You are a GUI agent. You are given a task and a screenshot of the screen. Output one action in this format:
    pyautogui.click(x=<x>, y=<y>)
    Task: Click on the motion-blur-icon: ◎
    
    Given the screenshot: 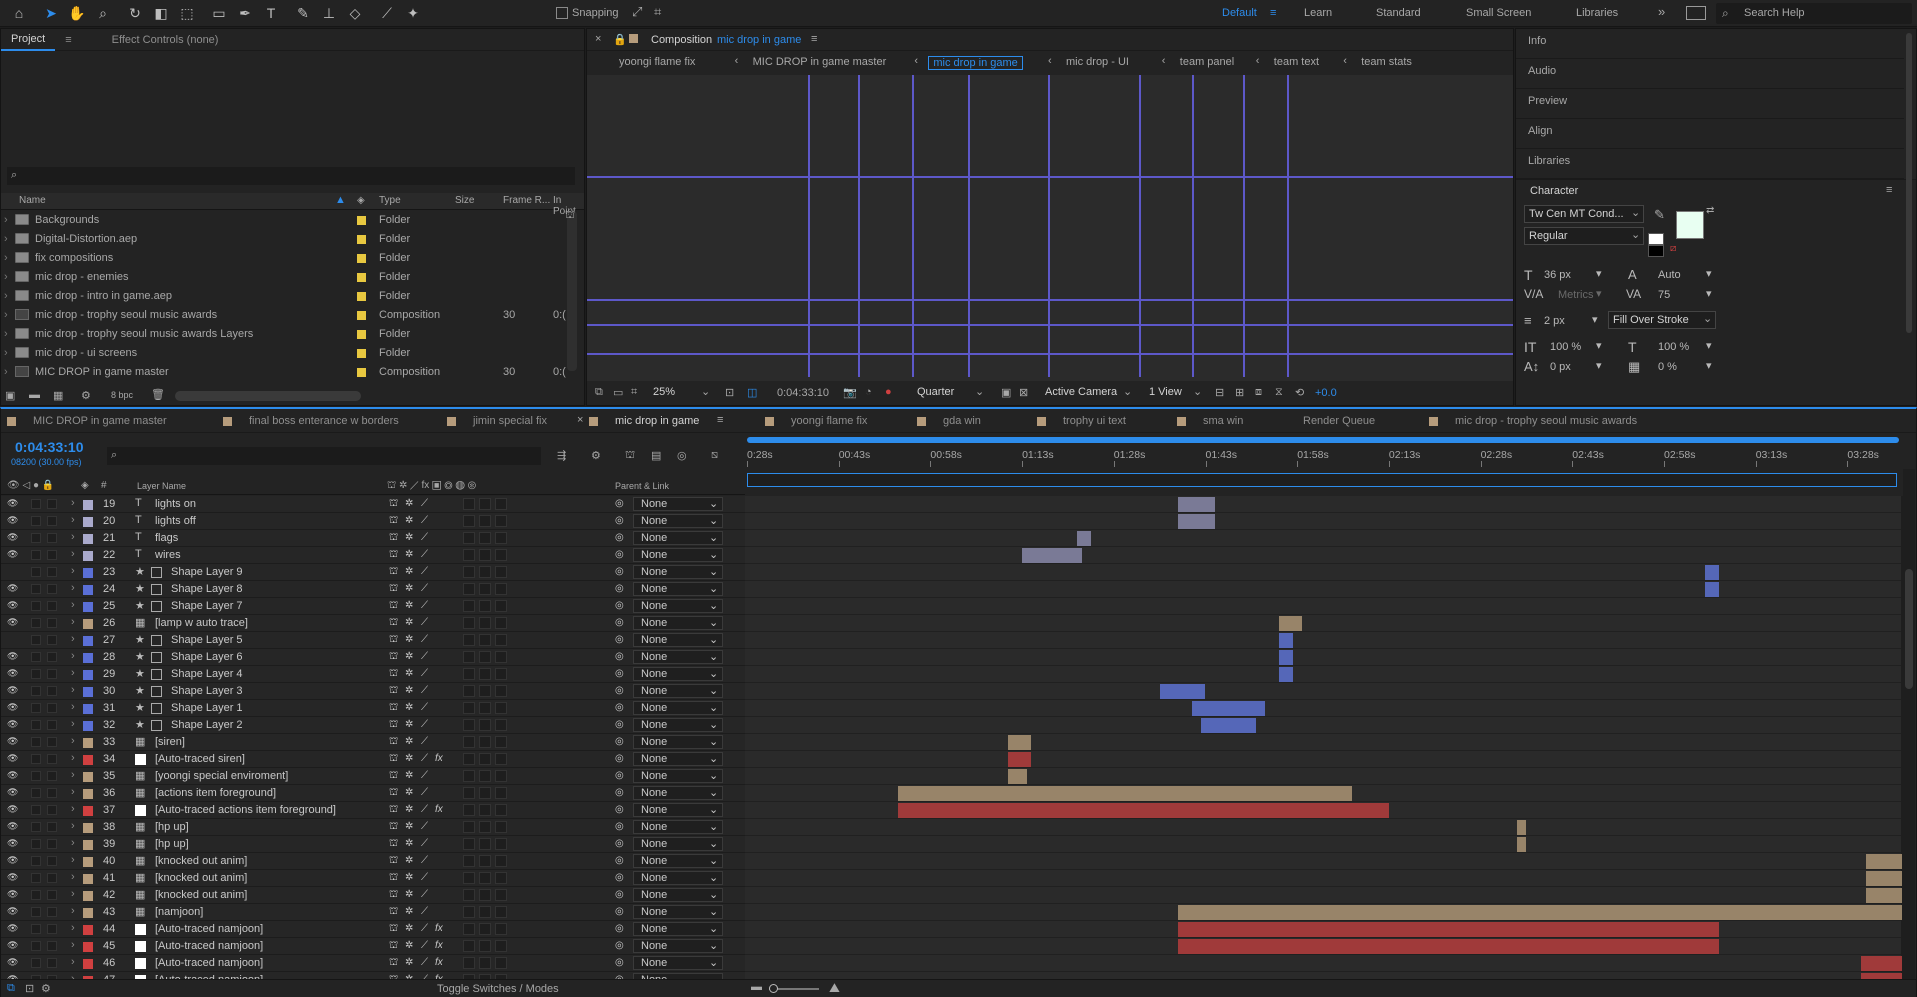 What is the action you would take?
    pyautogui.click(x=682, y=455)
    